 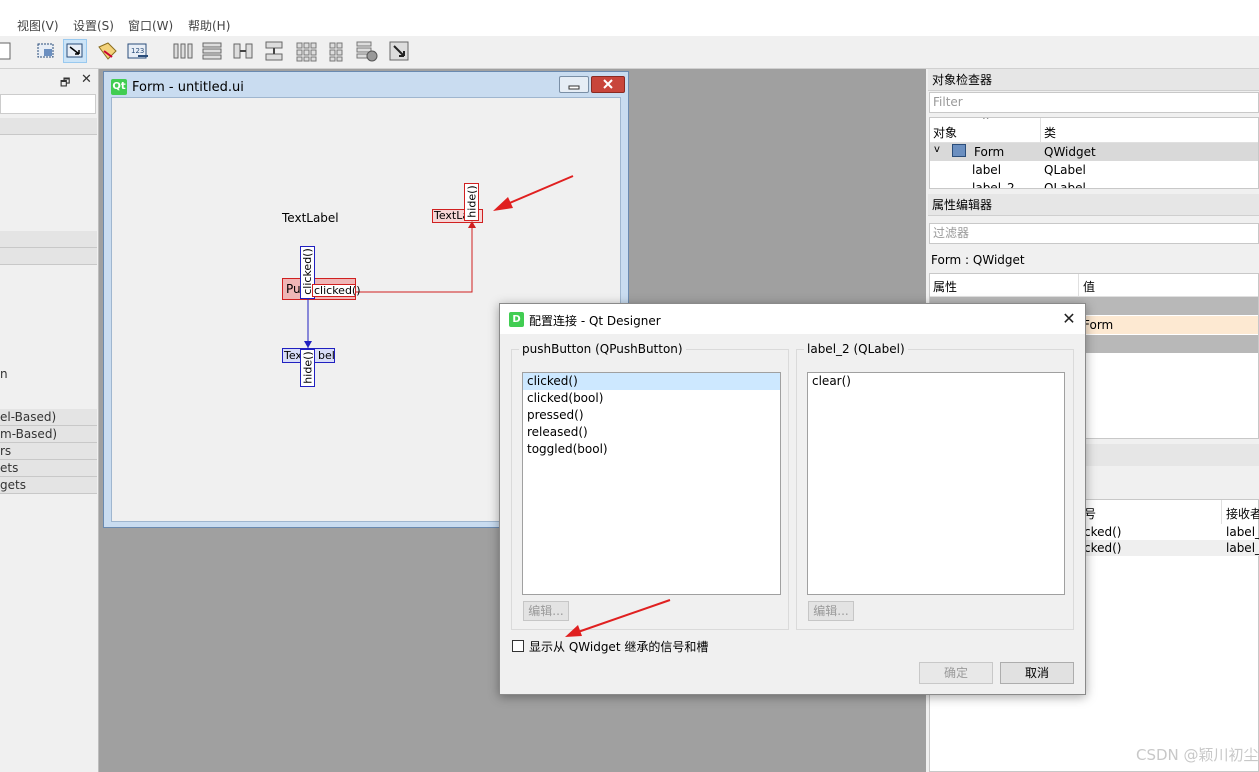 What do you see at coordinates (582, 406) in the screenshot?
I see `annotation-arrows` at bounding box center [582, 406].